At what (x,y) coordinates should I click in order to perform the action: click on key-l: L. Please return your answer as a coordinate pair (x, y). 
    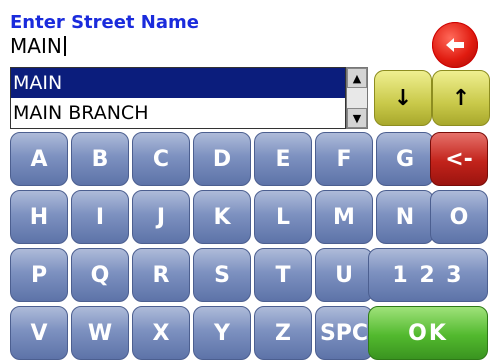
    Looking at the image, I should click on (283, 217).